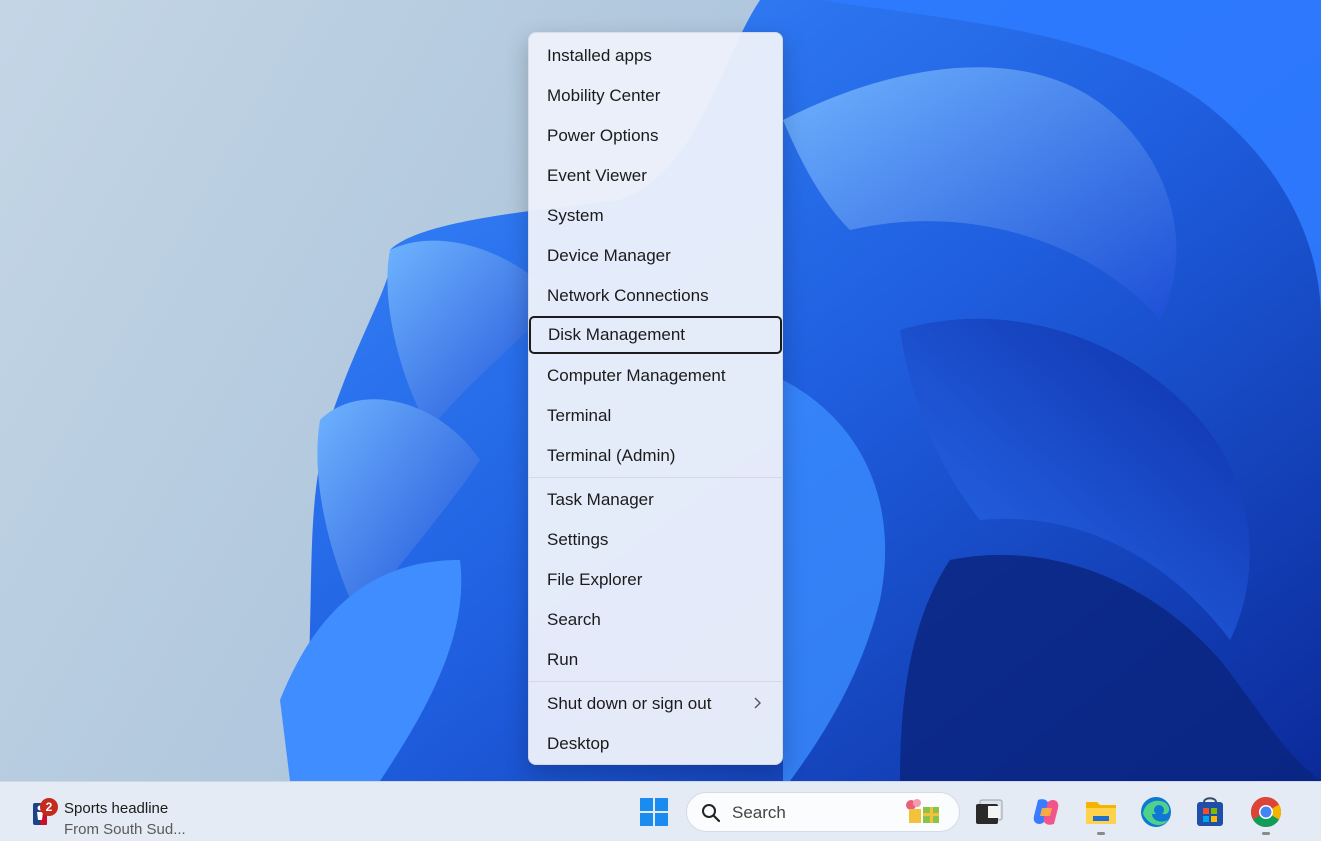  I want to click on menu-item-mobility-center: Mobility Center, so click(655, 96).